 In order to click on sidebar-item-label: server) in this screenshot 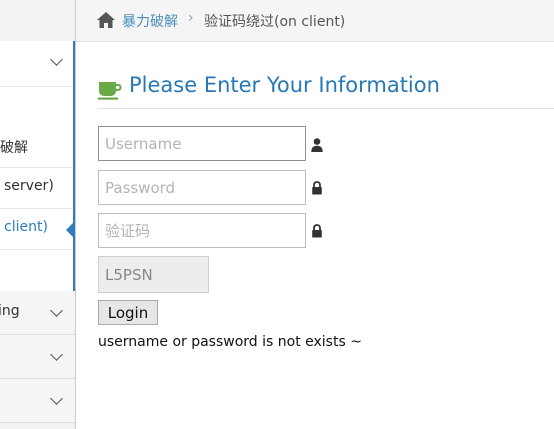, I will do `click(29, 186)`.